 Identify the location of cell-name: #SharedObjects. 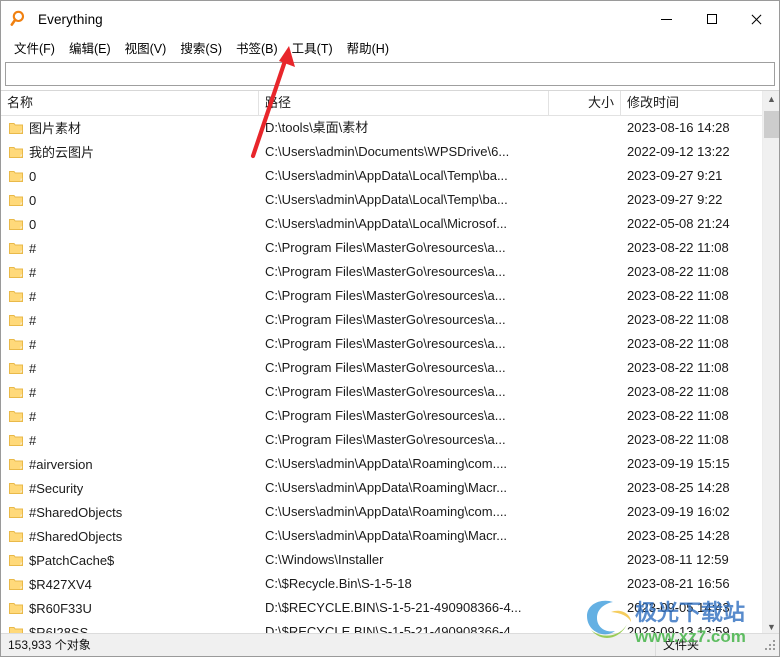
(130, 512).